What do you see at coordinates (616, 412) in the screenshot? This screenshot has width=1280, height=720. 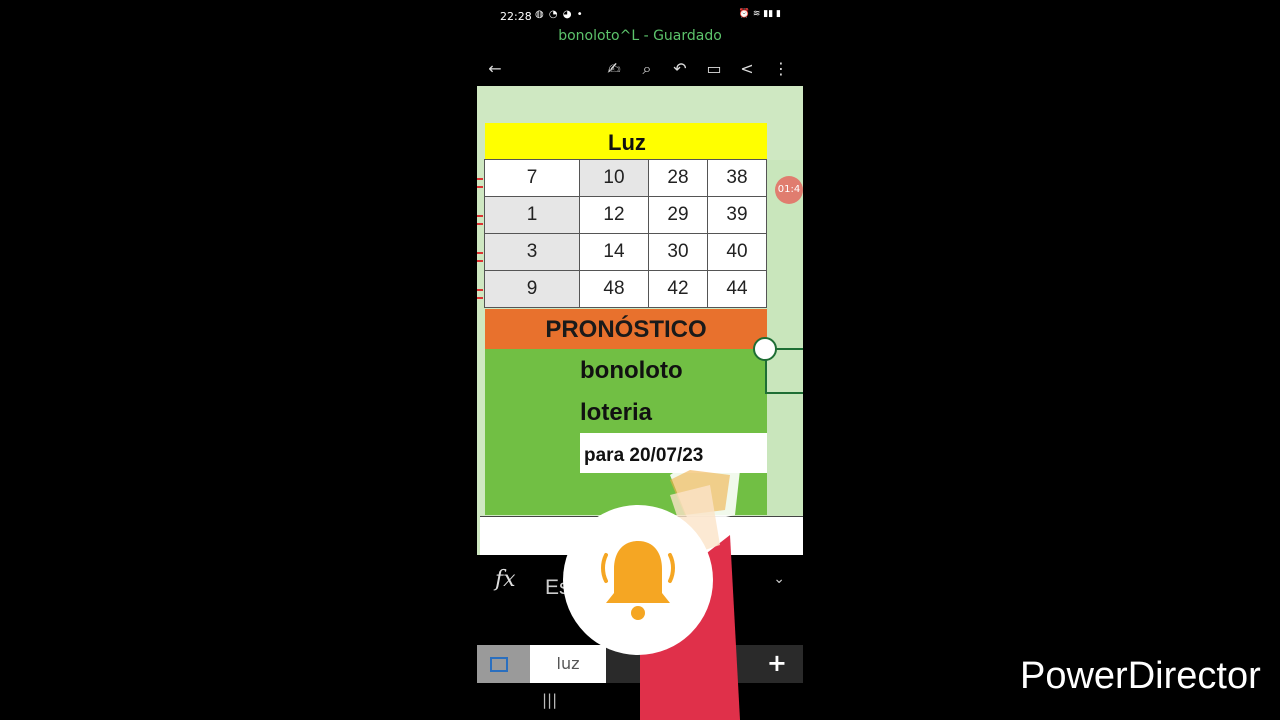 I see `loteria-label: loteria` at bounding box center [616, 412].